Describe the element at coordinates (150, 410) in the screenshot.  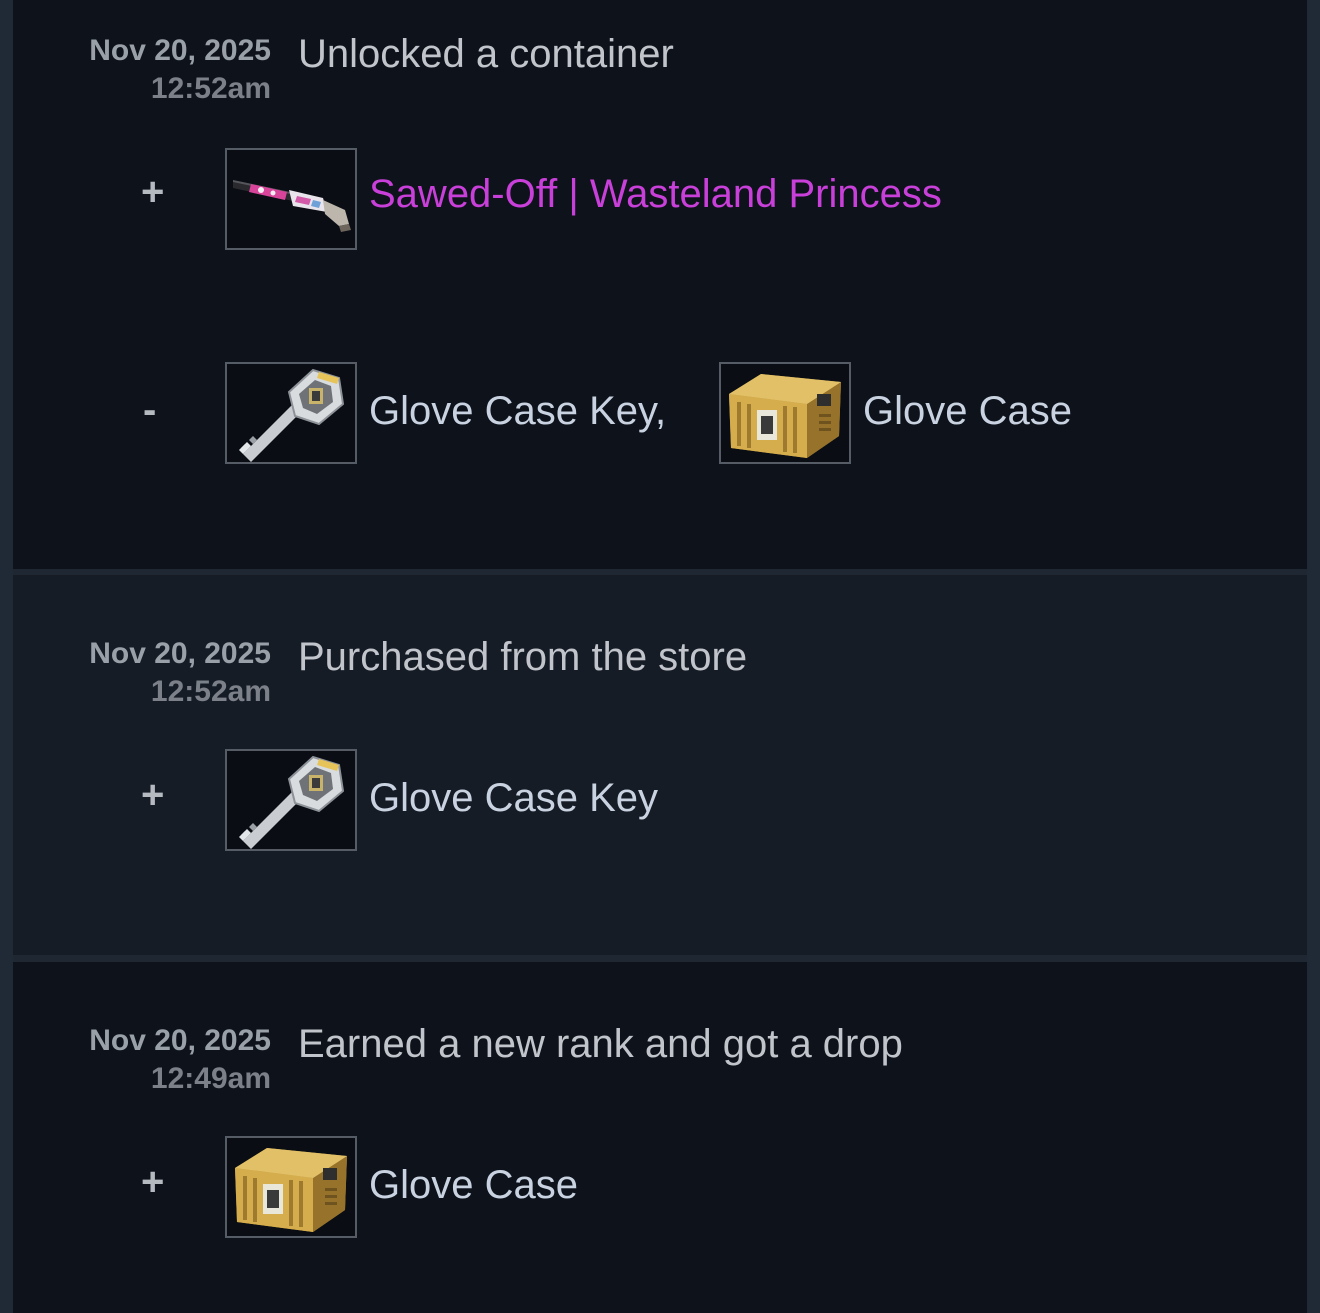
I see `lost-sign: -` at that location.